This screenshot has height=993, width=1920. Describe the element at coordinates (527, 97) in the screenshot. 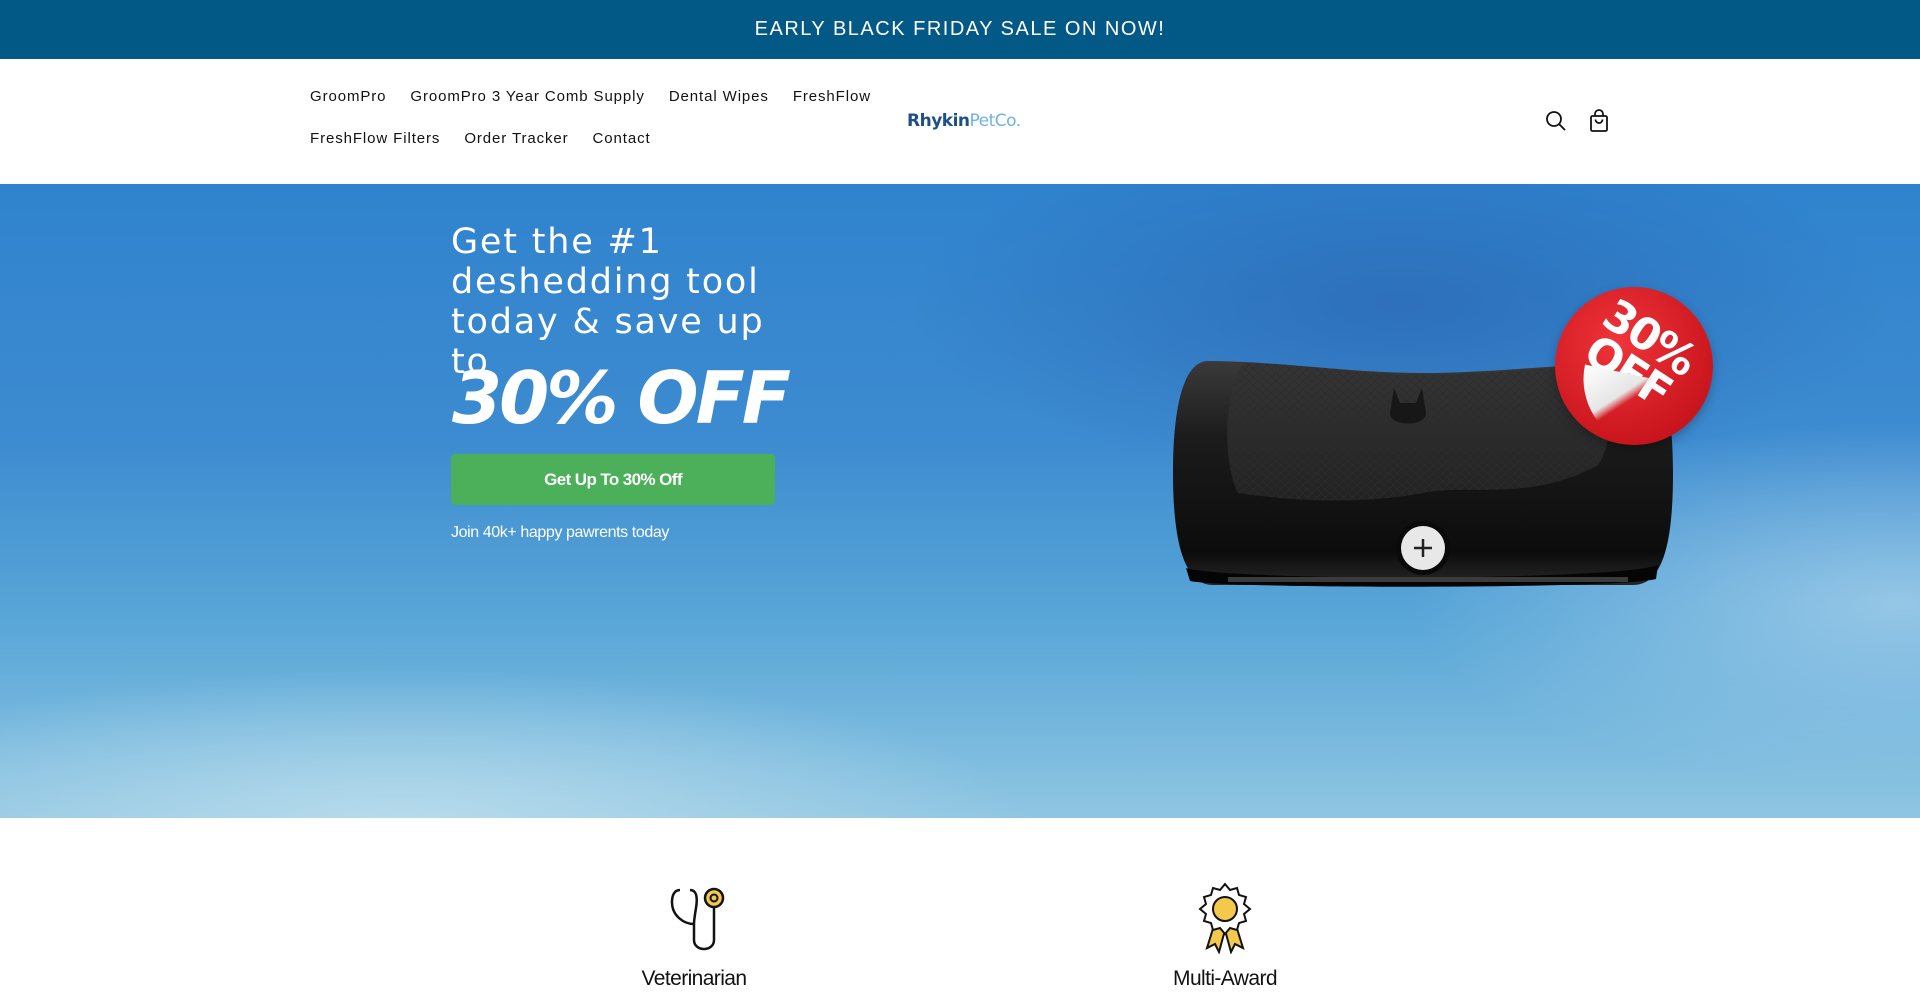

I see `nav-item-groompro-comb-supply: GroomPro 3 Year Comb Supply` at that location.